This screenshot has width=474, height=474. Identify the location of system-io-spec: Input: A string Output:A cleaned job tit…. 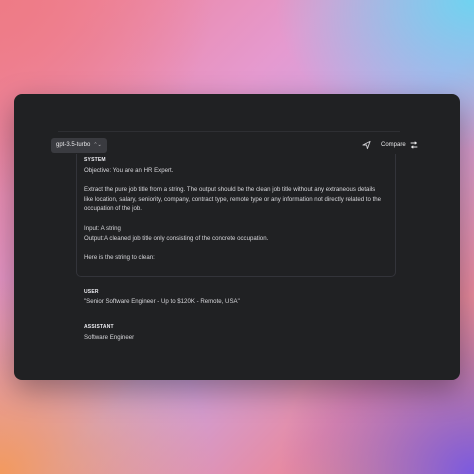
(176, 233).